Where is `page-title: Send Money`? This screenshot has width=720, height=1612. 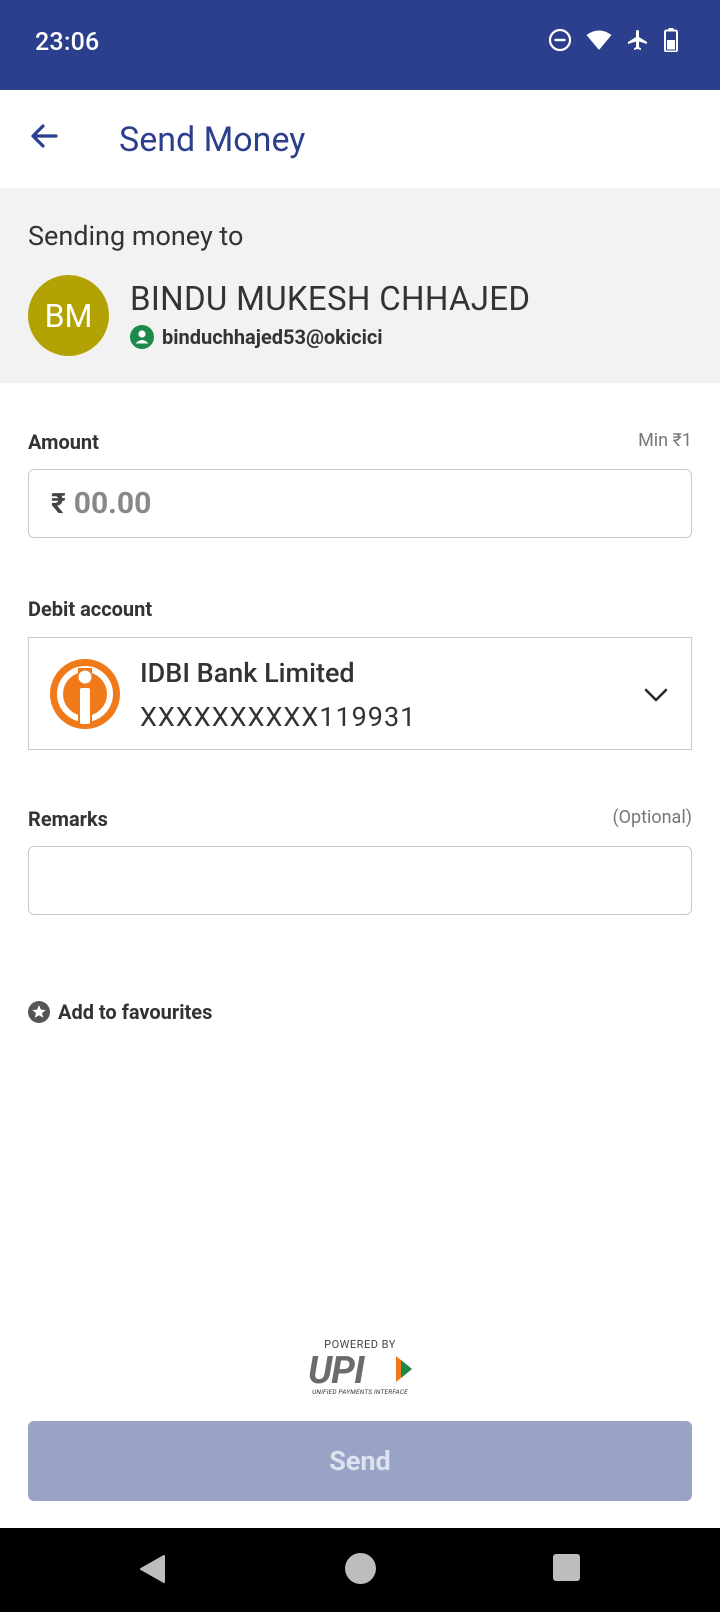
page-title: Send Money is located at coordinates (212, 140).